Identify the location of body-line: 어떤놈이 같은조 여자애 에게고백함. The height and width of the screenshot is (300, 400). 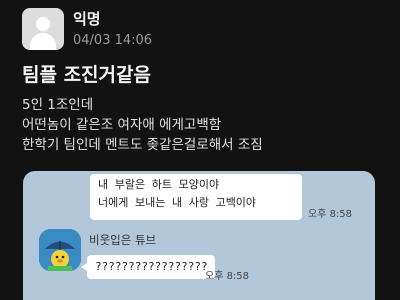
(122, 125).